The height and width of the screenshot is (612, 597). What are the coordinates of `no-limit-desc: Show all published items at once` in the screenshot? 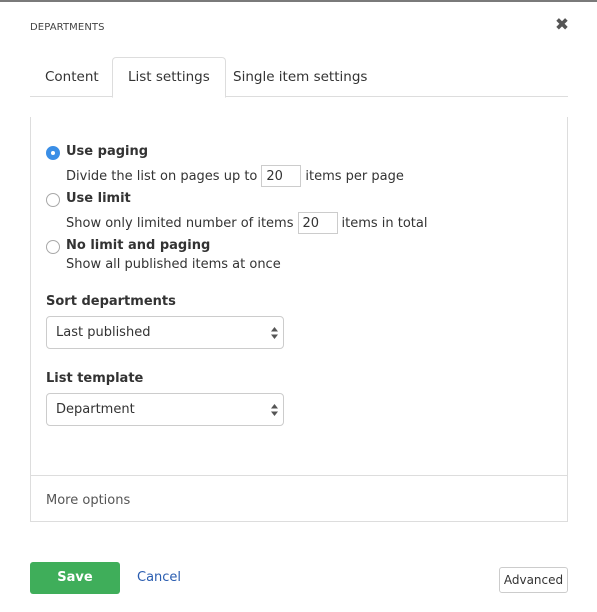 It's located at (173, 264).